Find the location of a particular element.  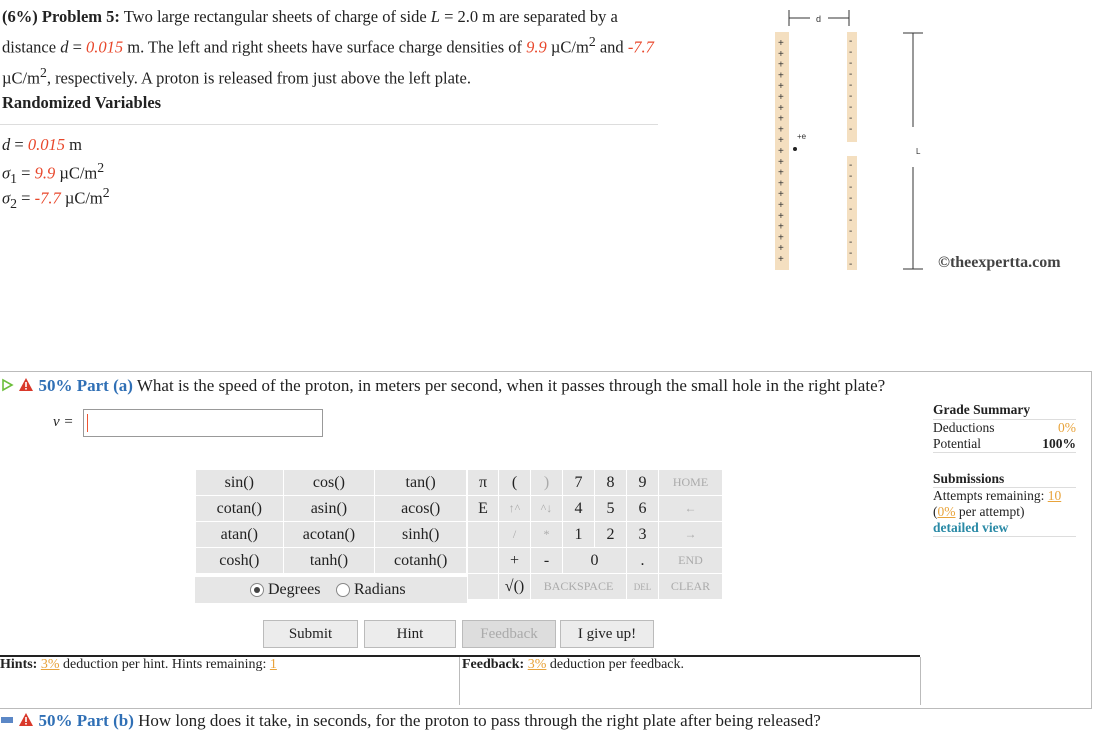

submit-button: Submit is located at coordinates (310, 634).